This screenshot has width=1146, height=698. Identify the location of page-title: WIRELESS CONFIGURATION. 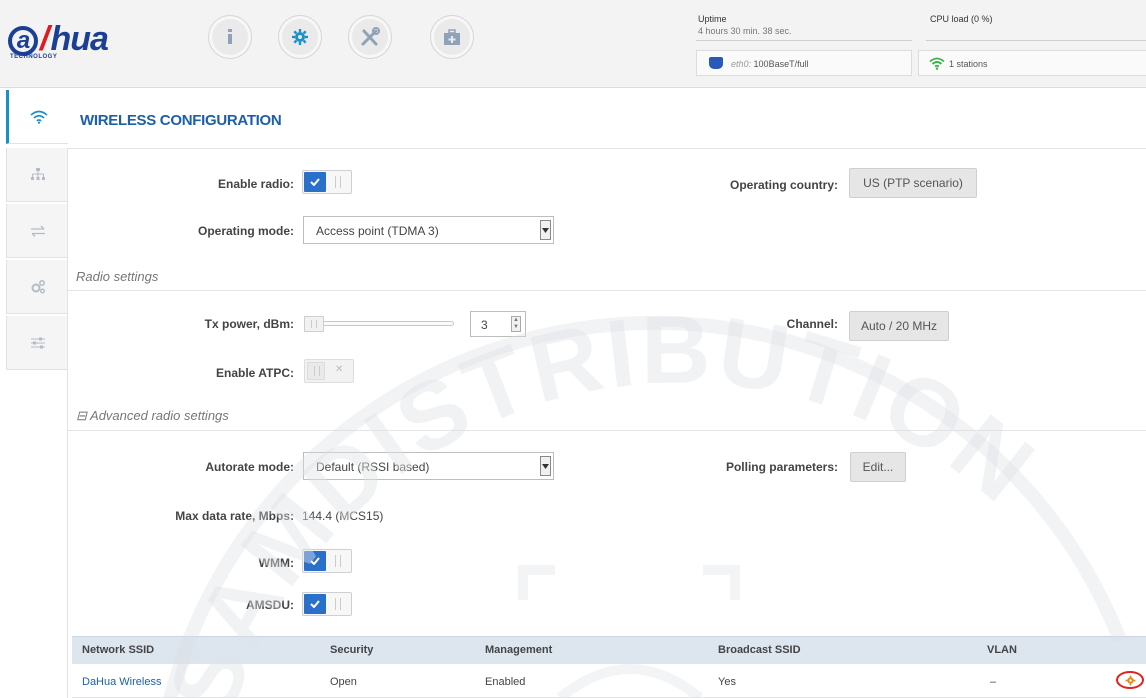
(181, 120).